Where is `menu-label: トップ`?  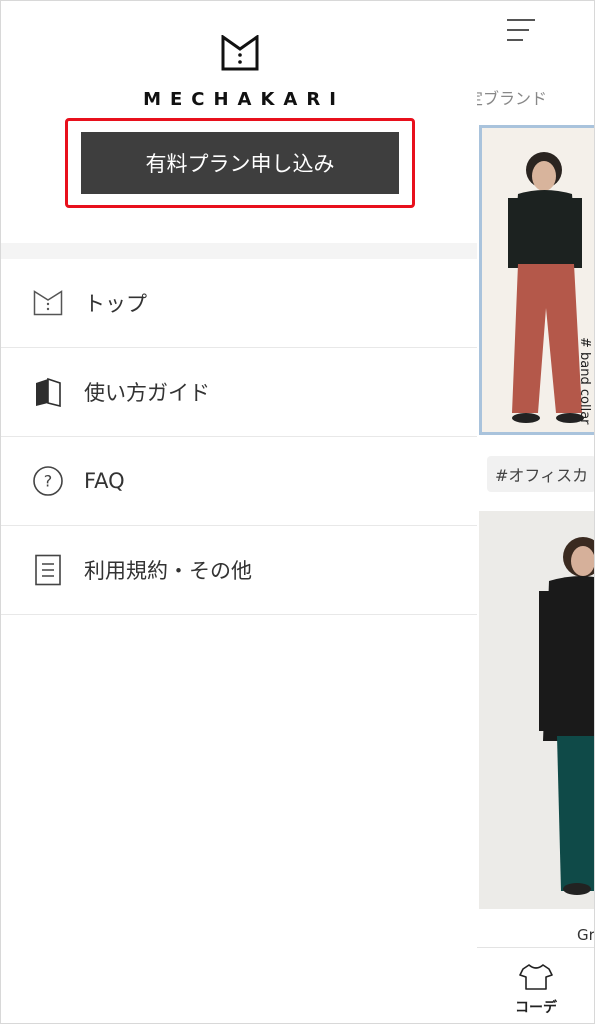
menu-label: トップ is located at coordinates (115, 304).